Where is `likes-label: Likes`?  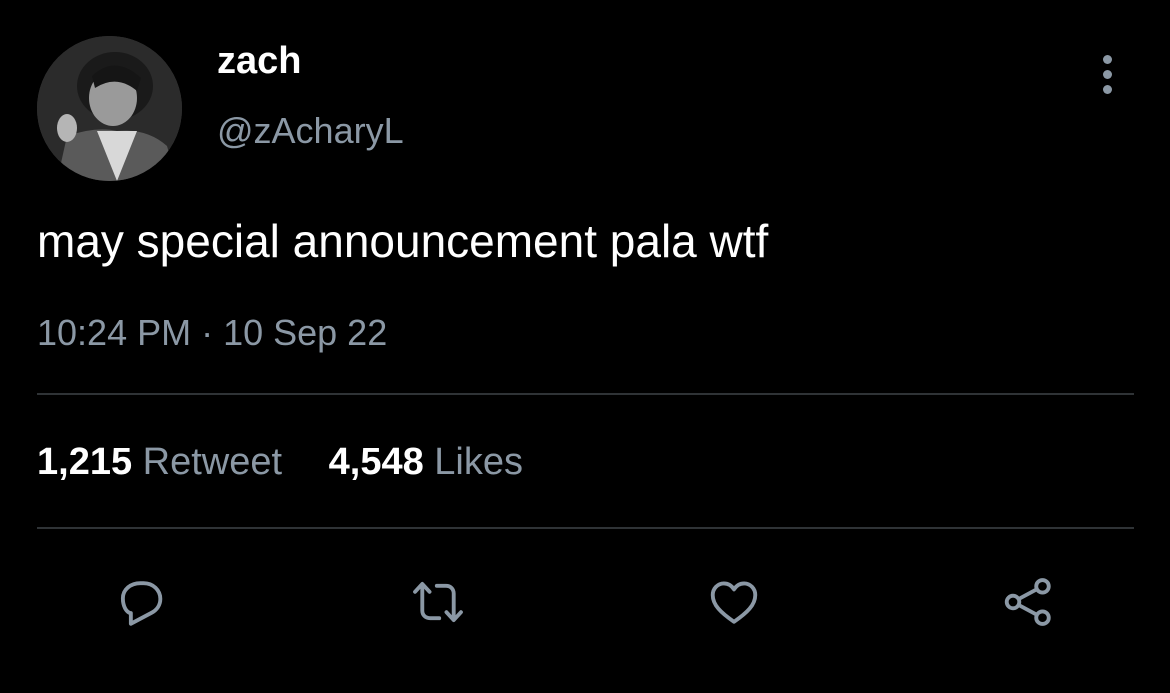
likes-label: Likes is located at coordinates (478, 462).